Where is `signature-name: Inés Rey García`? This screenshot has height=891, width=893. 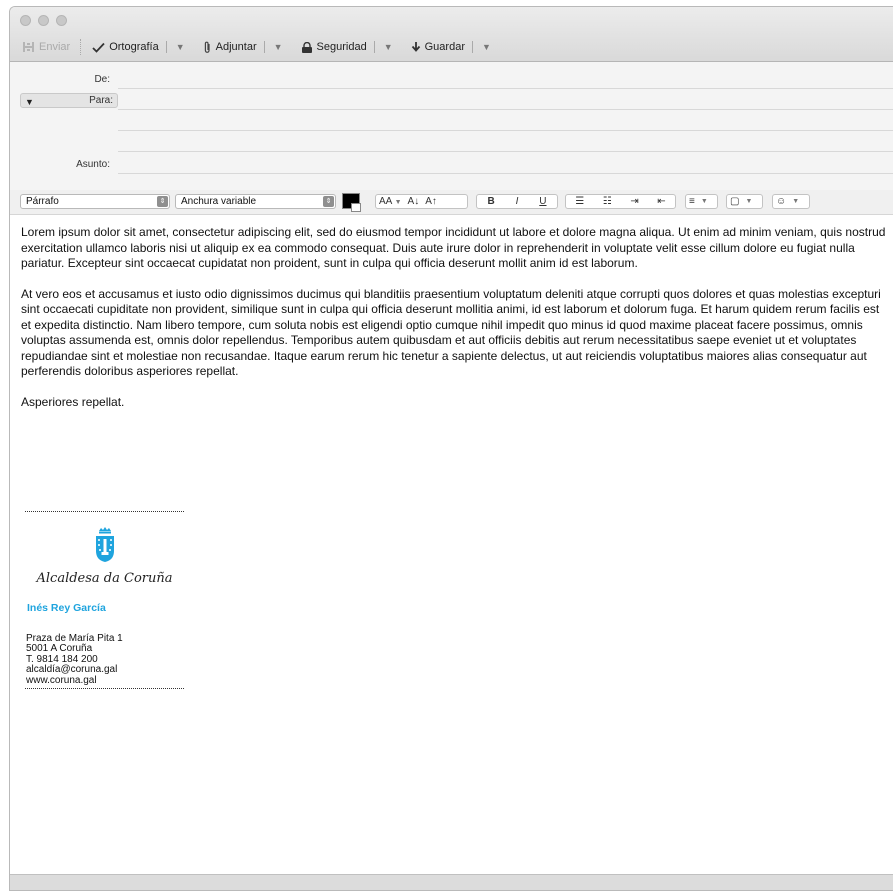
signature-name: Inés Rey García is located at coordinates (66, 607).